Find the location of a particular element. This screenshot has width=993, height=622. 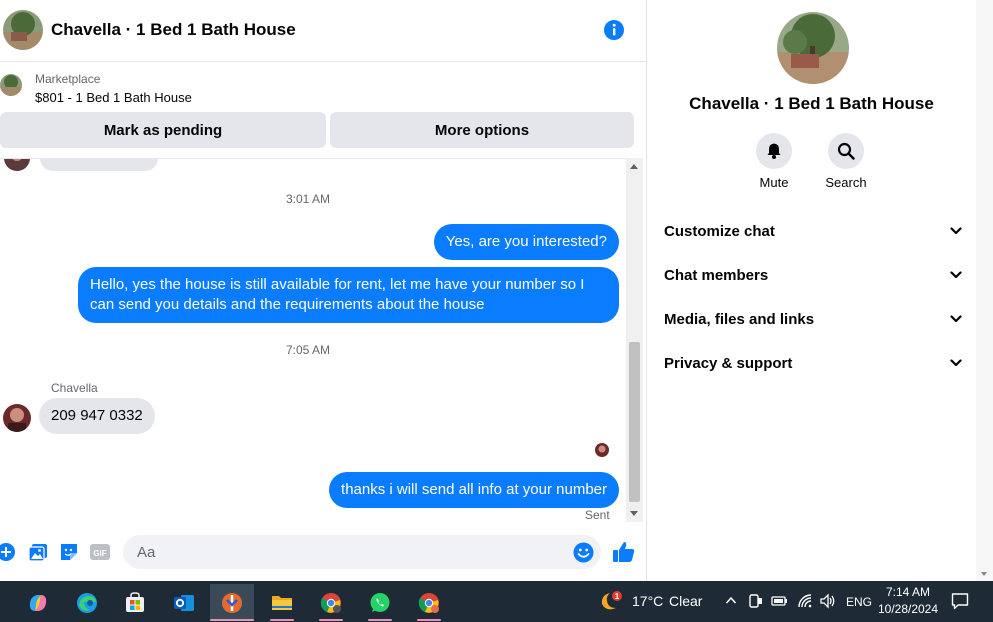

store-icon is located at coordinates (135, 601).